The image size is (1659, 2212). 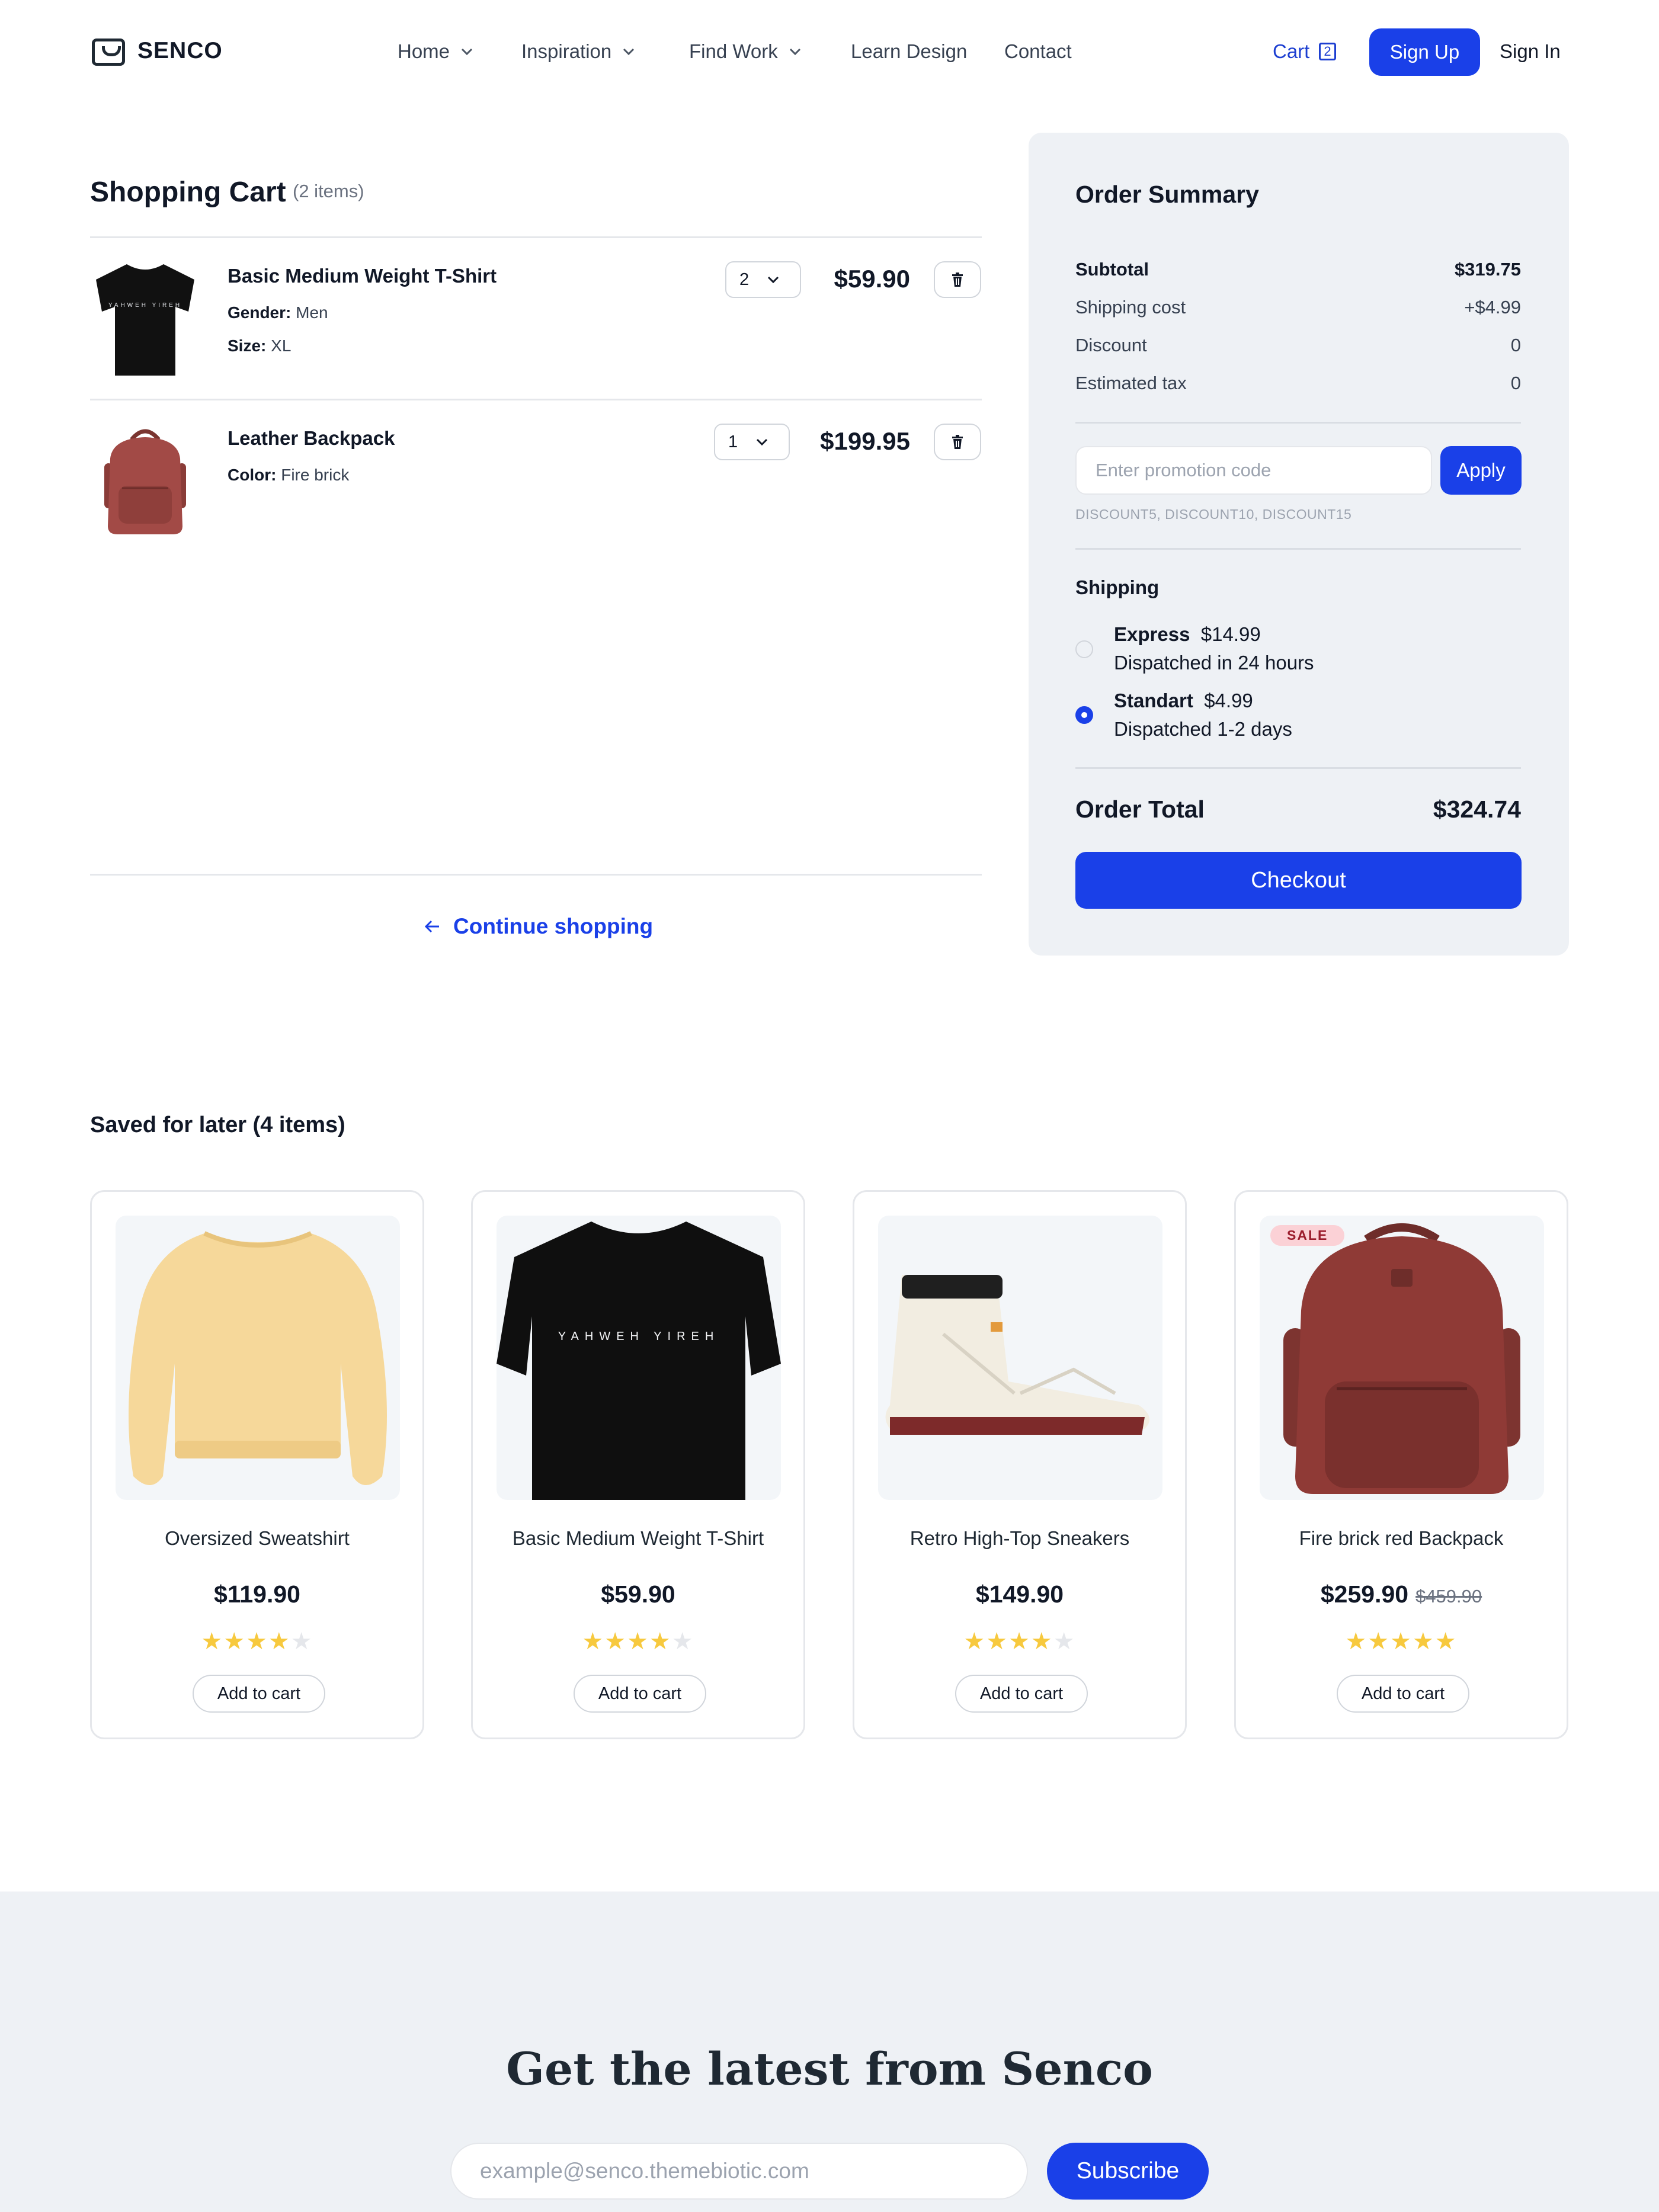 What do you see at coordinates (1481, 470) in the screenshot?
I see `apply-promo-button: Apply` at bounding box center [1481, 470].